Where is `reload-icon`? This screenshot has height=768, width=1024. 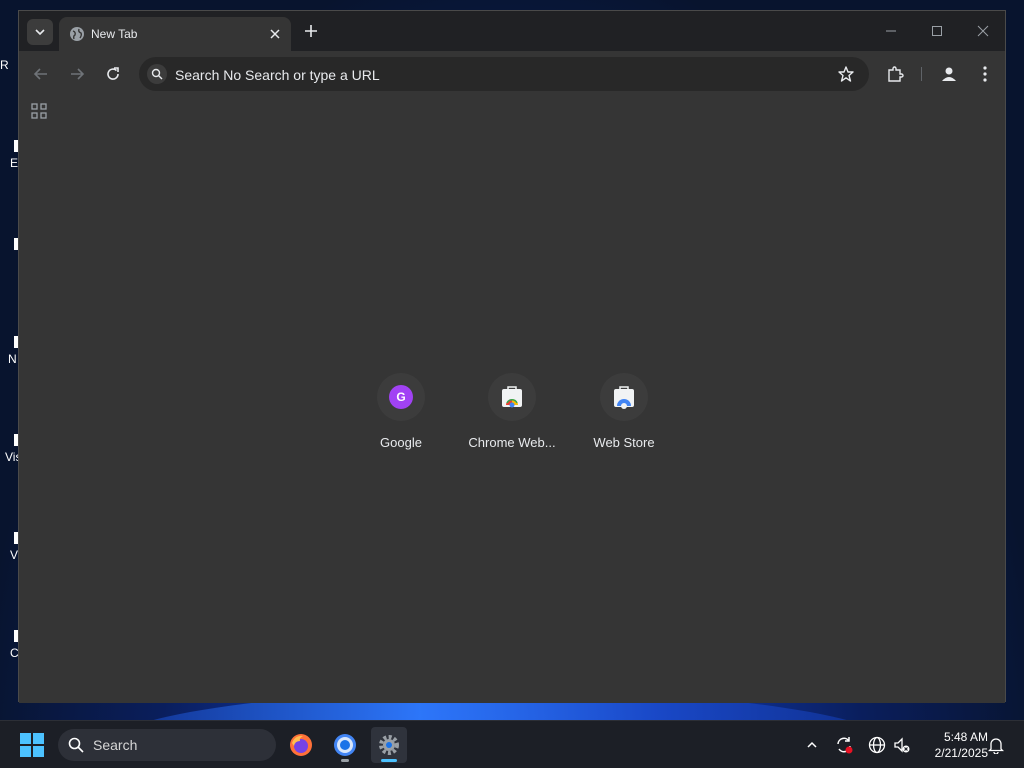
reload-icon is located at coordinates (113, 73).